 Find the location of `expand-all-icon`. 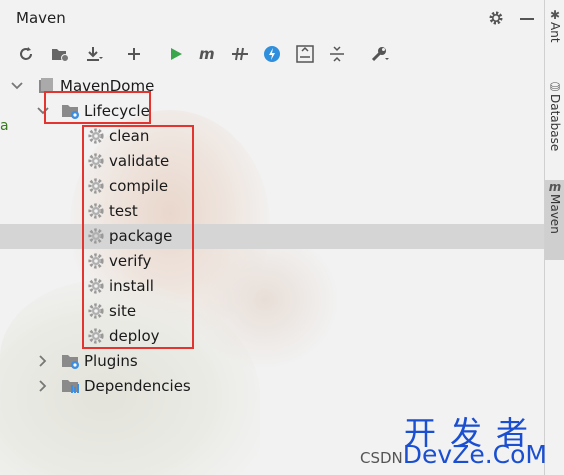

expand-all-icon is located at coordinates (337, 54).